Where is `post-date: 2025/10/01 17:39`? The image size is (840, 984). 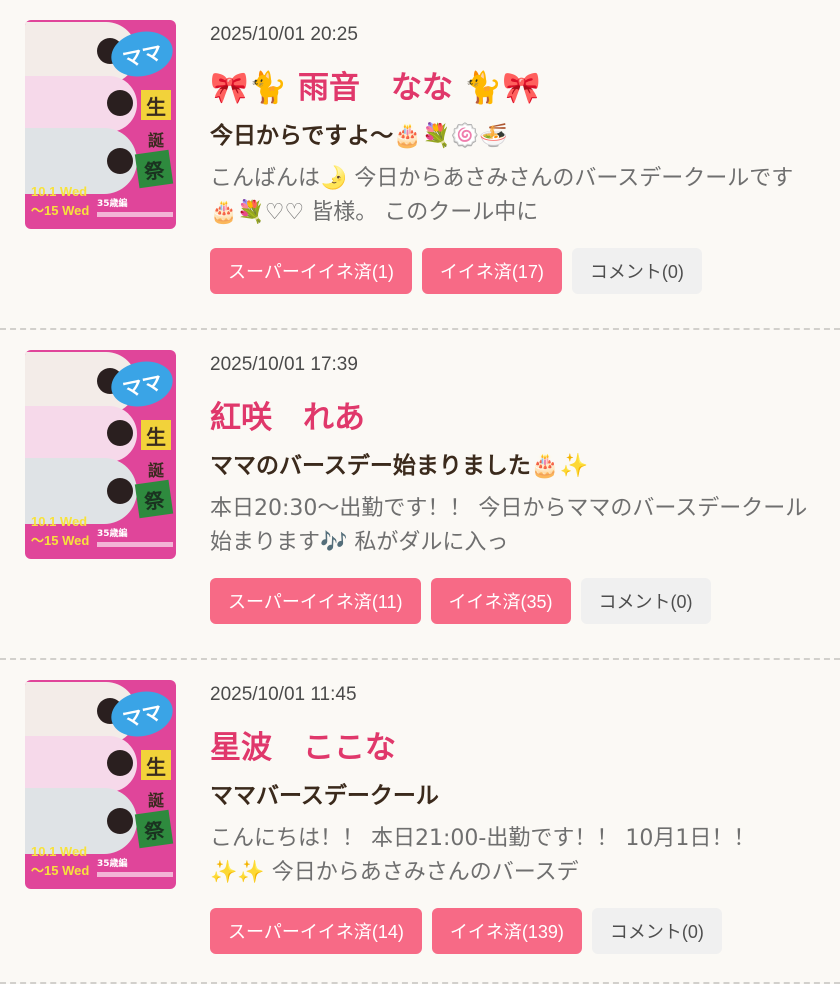
post-date: 2025/10/01 17:39 is located at coordinates (284, 364).